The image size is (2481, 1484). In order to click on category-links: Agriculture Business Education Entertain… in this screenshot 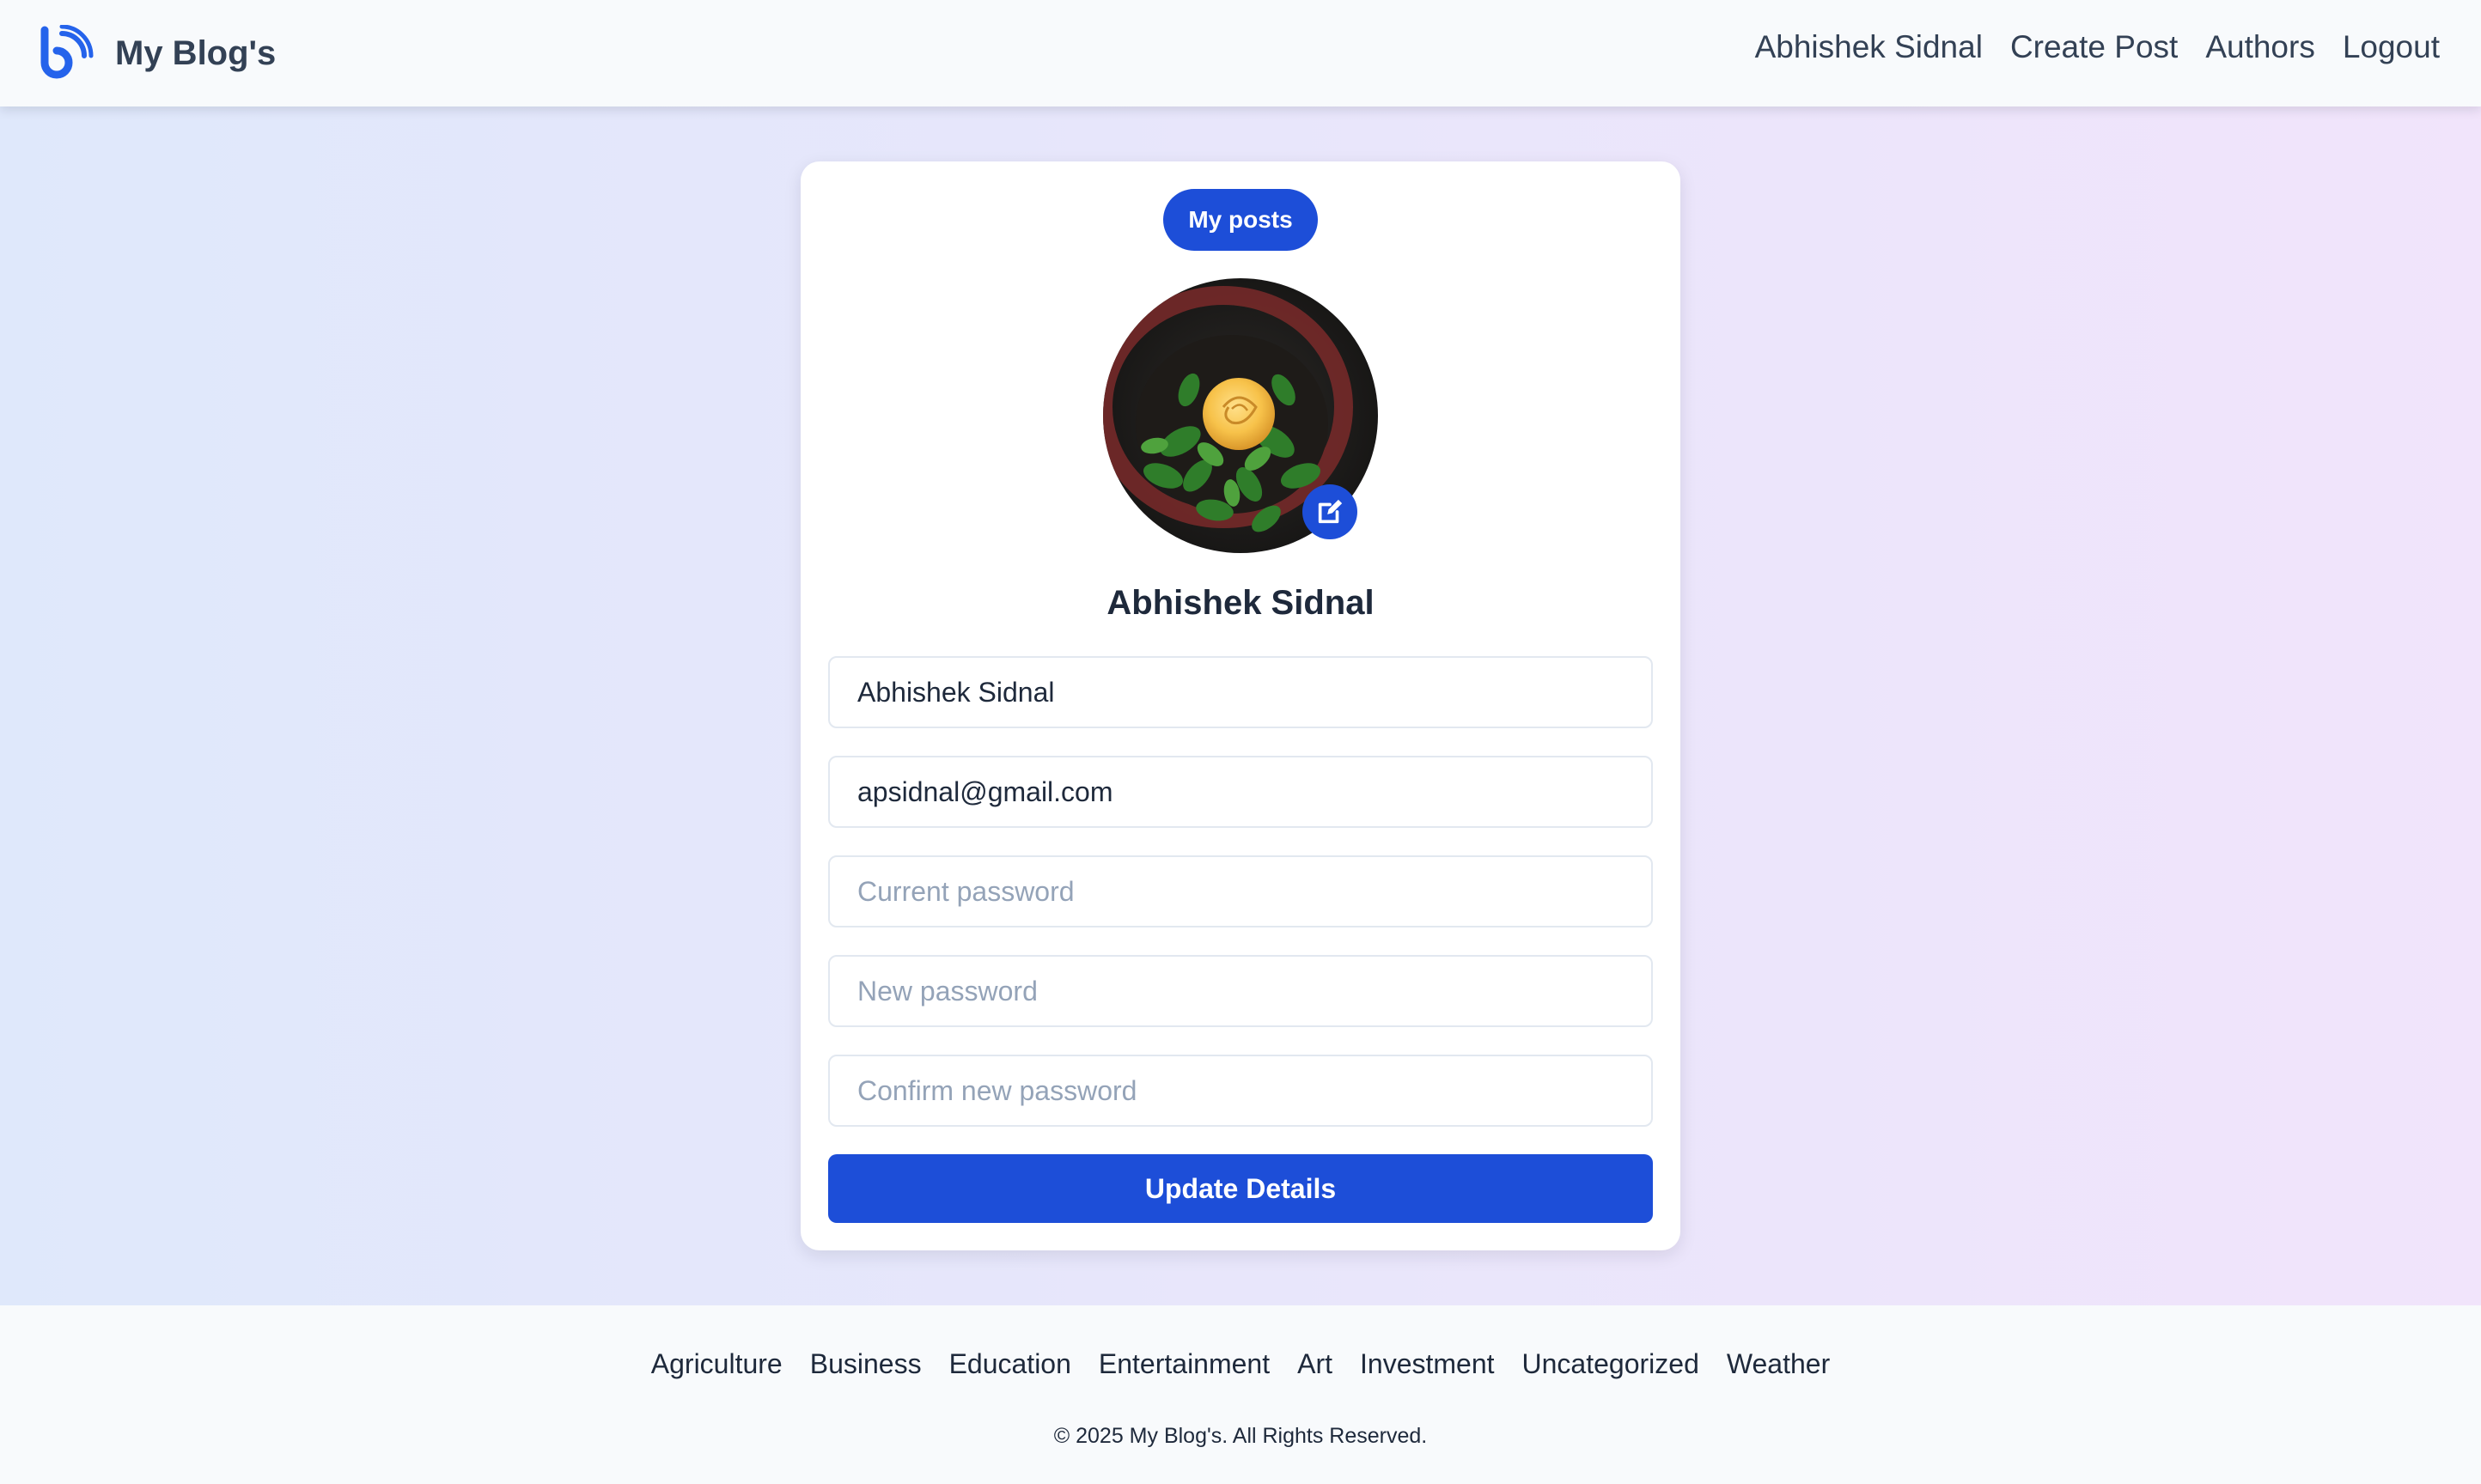, I will do `click(1240, 1364)`.